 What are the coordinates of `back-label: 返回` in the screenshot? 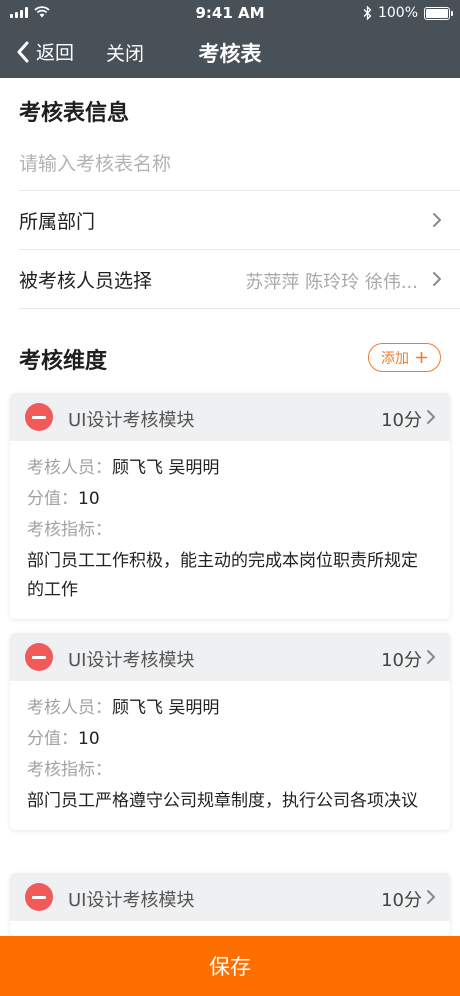 It's located at (55, 53).